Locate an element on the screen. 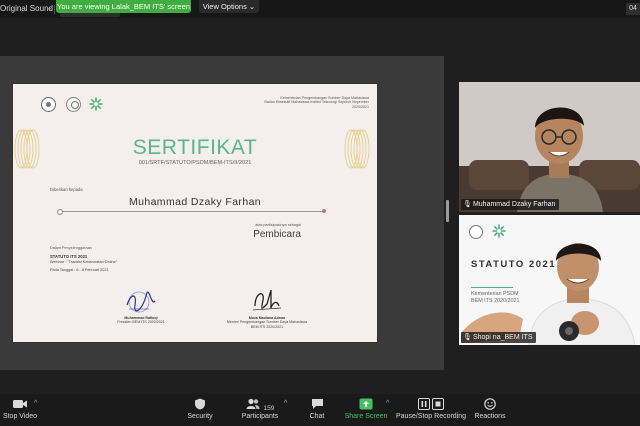 This screenshot has width=640, height=426. signer-role: Presiden BEM ITS 2020/2021 is located at coordinates (141, 322).